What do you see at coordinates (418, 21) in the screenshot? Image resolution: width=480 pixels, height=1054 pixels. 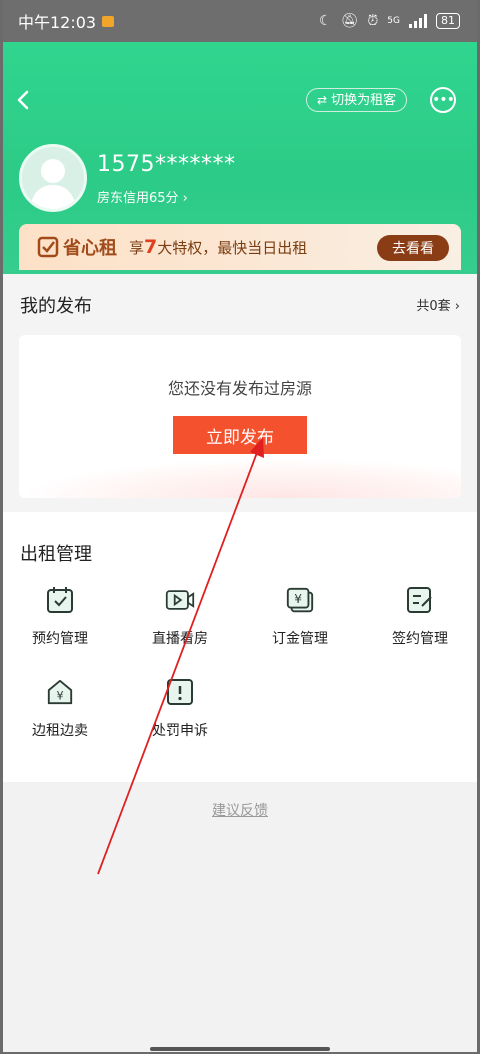 I see `signal-icon` at bounding box center [418, 21].